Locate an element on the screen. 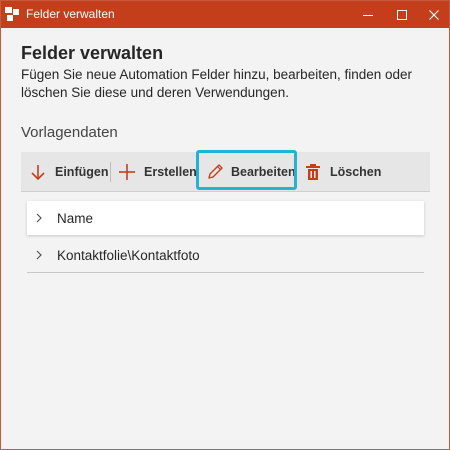 The image size is (450, 450). insert-button: Einfügen is located at coordinates (68, 171).